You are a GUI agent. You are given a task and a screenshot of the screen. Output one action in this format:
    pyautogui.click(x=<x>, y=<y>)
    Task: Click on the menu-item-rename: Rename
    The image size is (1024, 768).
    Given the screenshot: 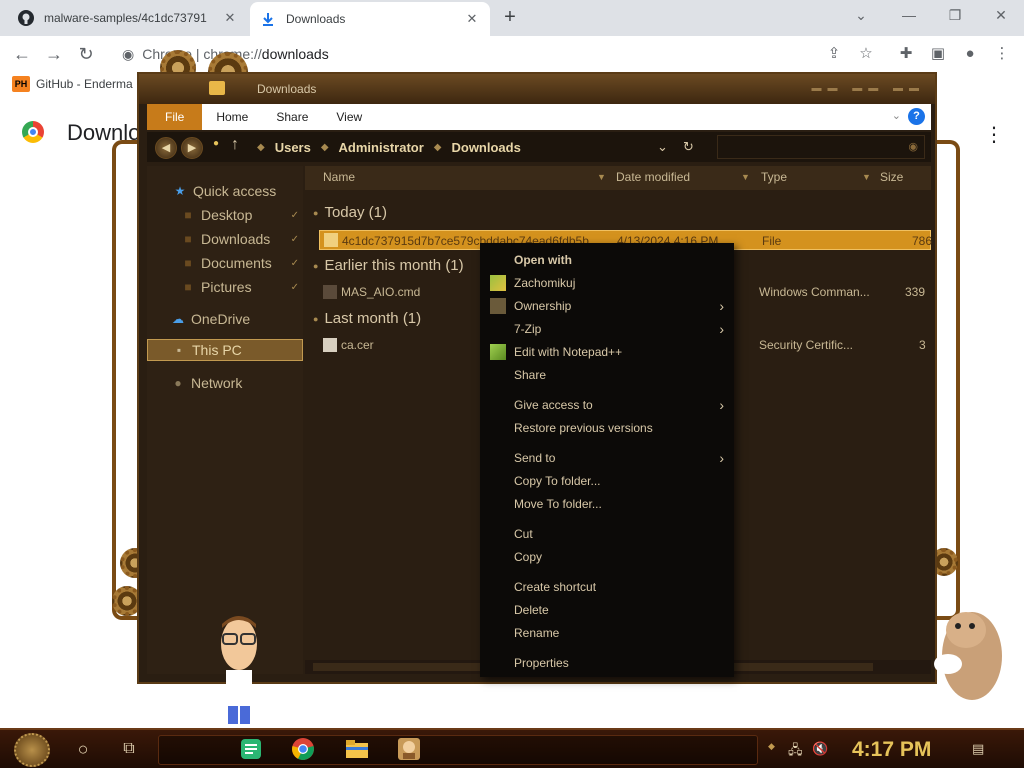 What is the action you would take?
    pyautogui.click(x=607, y=633)
    